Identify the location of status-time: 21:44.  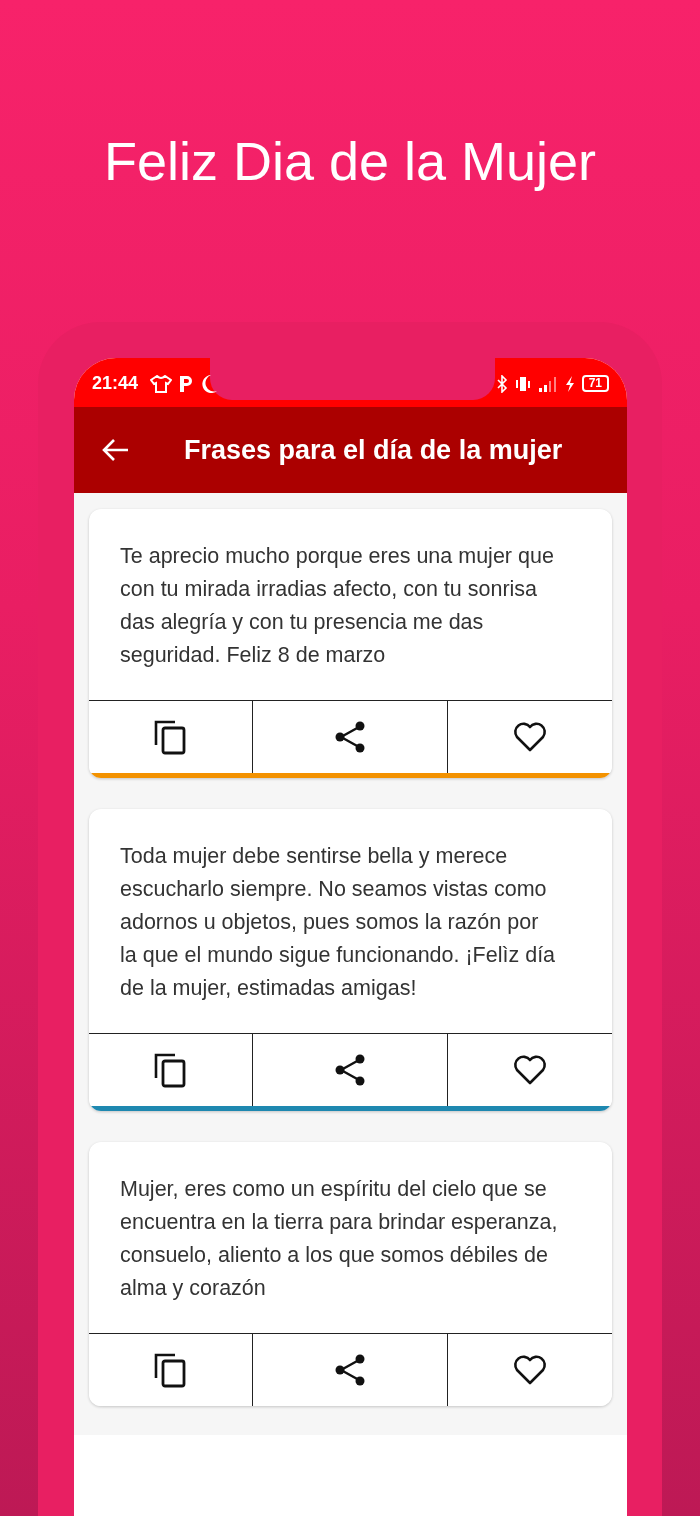
(115, 383).